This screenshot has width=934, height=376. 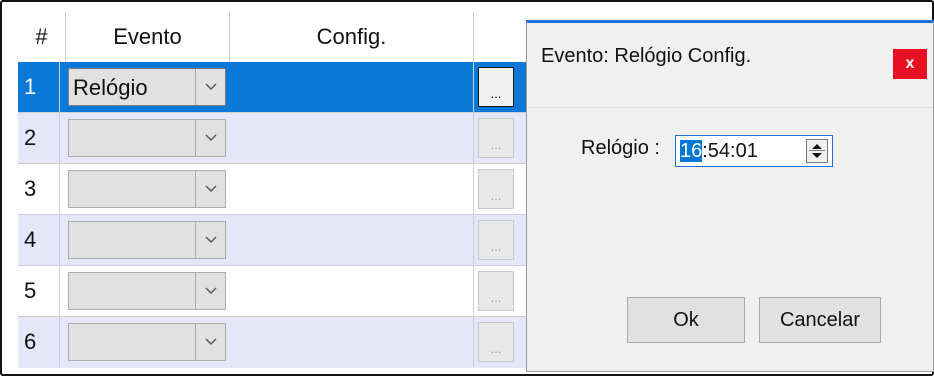 I want to click on cancel-button: Cancelar, so click(x=820, y=320).